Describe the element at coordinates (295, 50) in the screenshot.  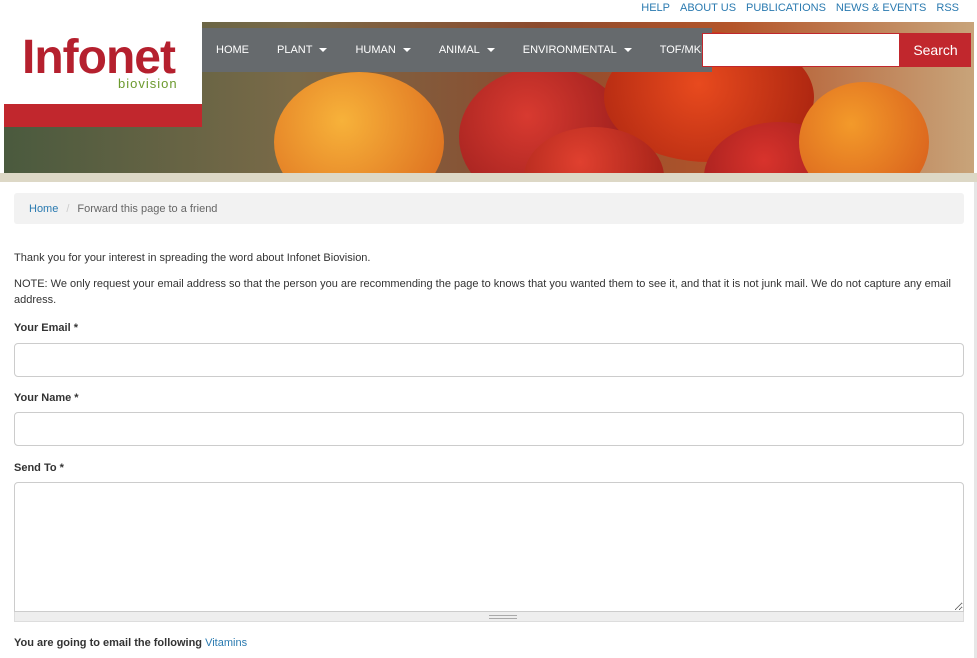
I see `nav-plant-label: PLANT` at that location.